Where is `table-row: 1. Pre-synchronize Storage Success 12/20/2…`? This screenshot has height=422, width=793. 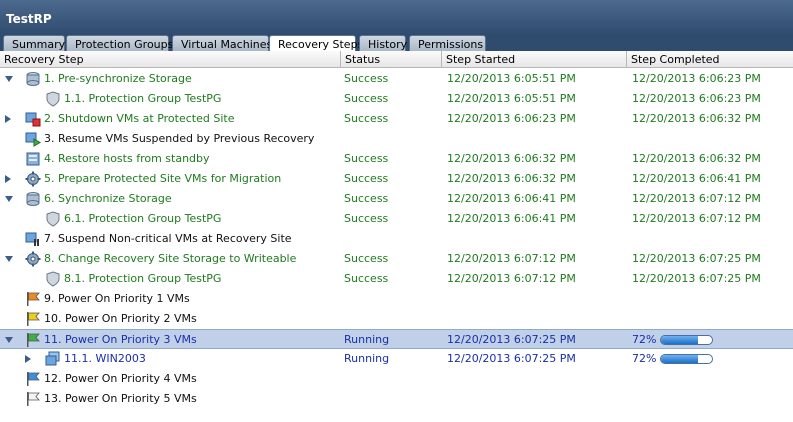 table-row: 1. Pre-synchronize Storage Success 12/20/2… is located at coordinates (396, 79).